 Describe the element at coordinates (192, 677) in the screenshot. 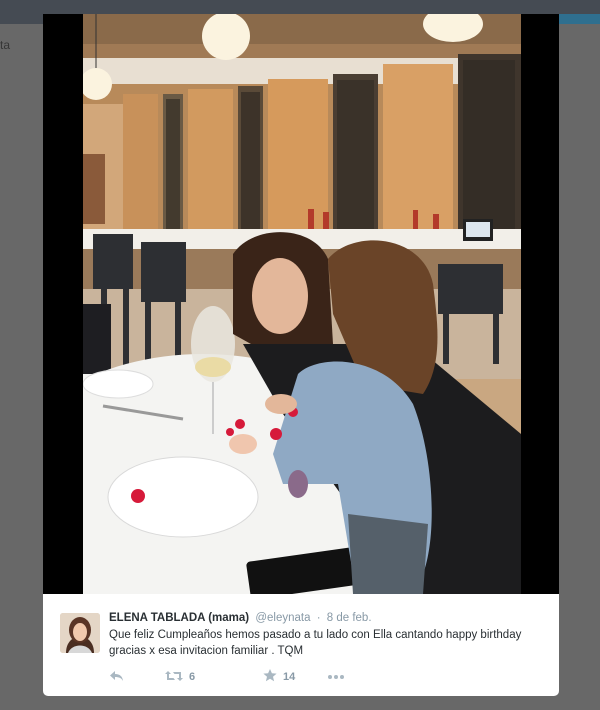

I see `retweet-count: 6` at that location.